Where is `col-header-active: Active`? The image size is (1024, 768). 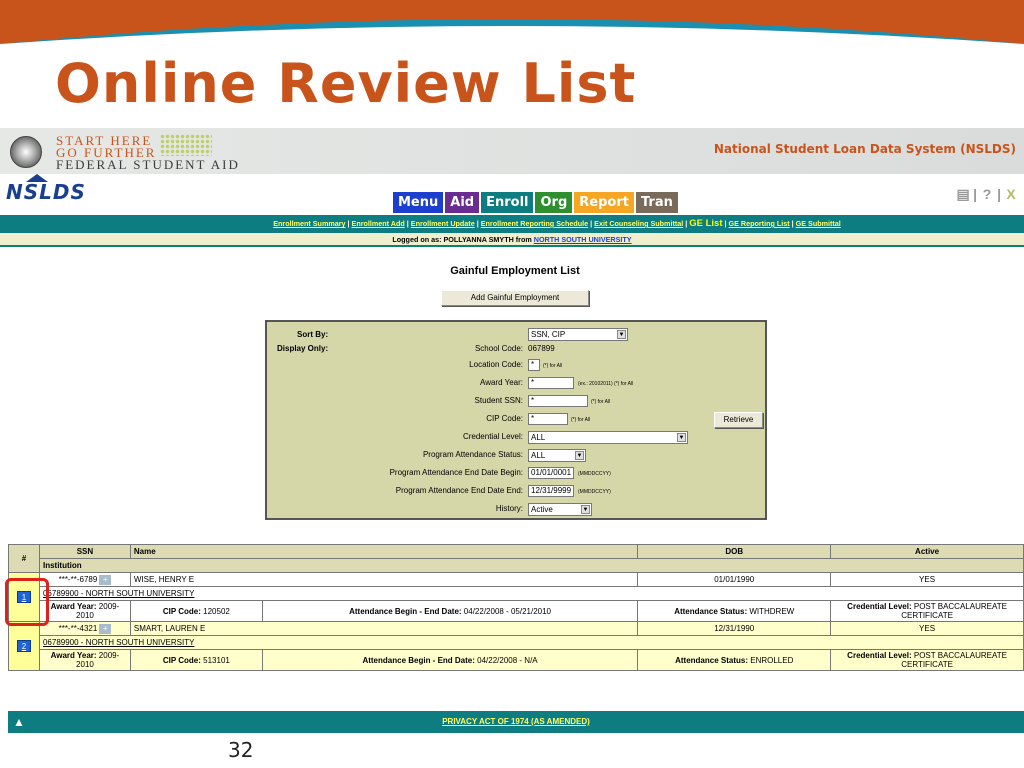 col-header-active: Active is located at coordinates (927, 551).